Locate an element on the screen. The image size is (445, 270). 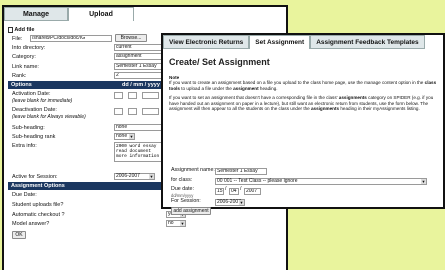
active-session-value: 2006-2007 is located at coordinates (128, 176).